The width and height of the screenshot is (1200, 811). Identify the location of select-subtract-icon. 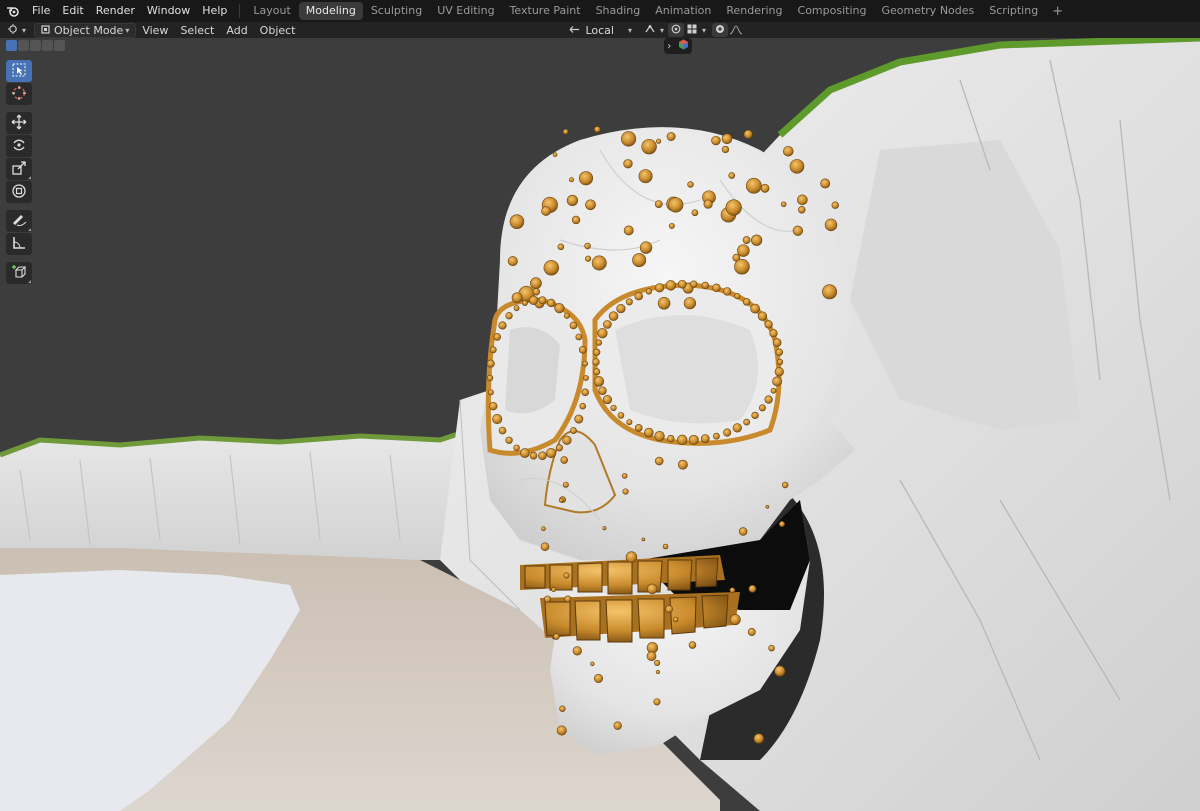
(35, 45).